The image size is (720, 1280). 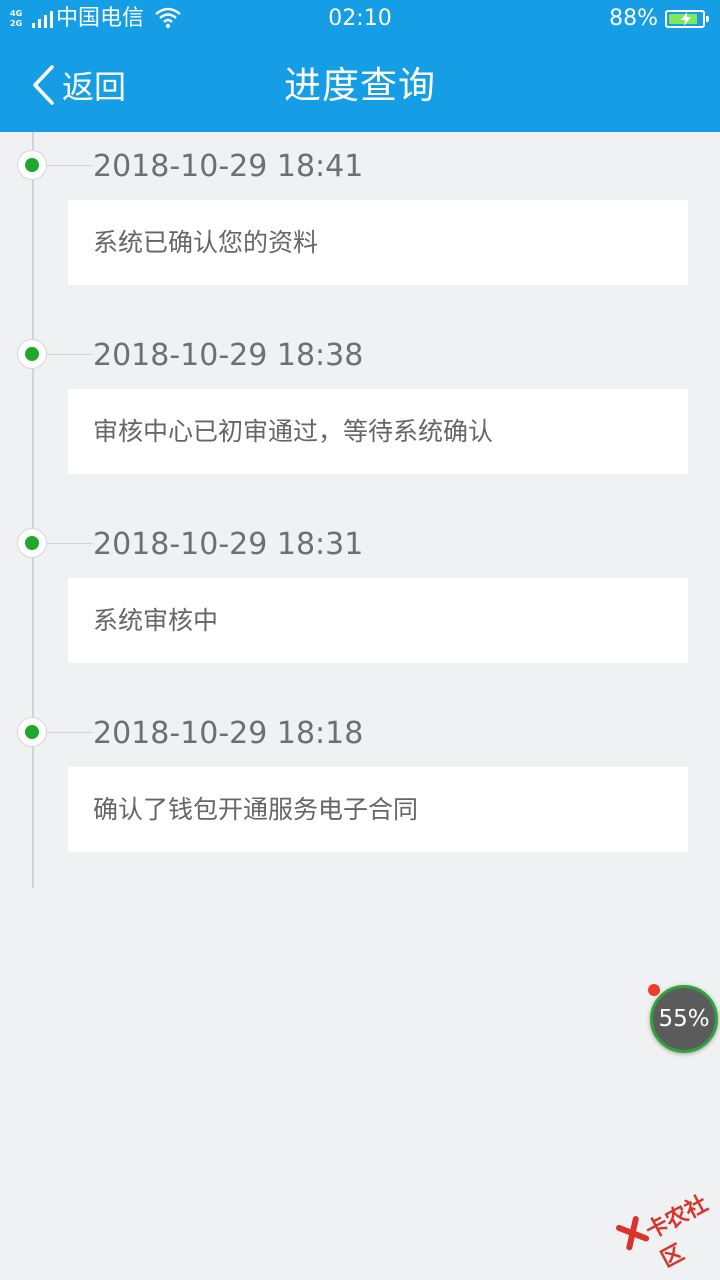 I want to click on timeline-entry: 2018-10-29 18:41 系统已确认您的资料, so click(x=360, y=229).